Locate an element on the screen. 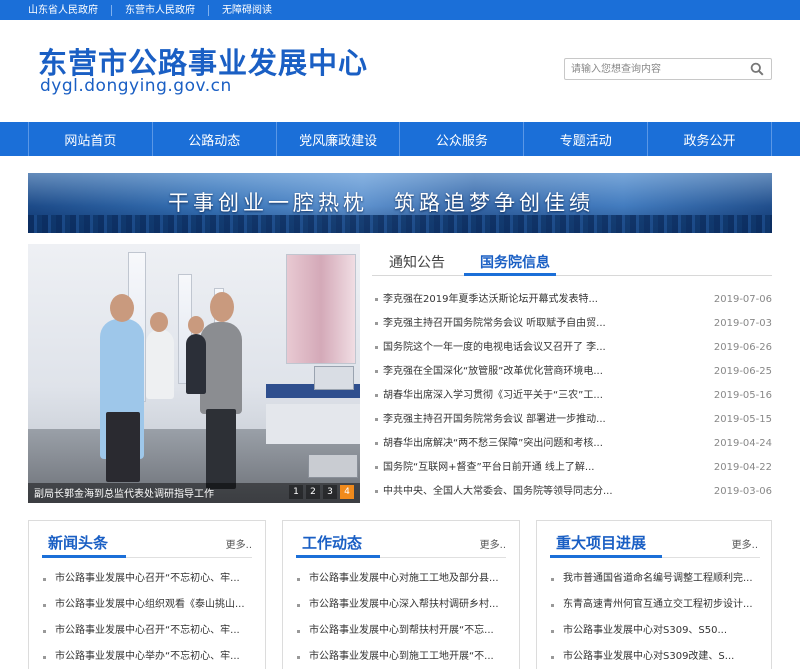 The height and width of the screenshot is (669, 800). news-row: 李克强在全国深化“放管服”改革优化营商环境电... 2019-06-25 is located at coordinates (572, 372).